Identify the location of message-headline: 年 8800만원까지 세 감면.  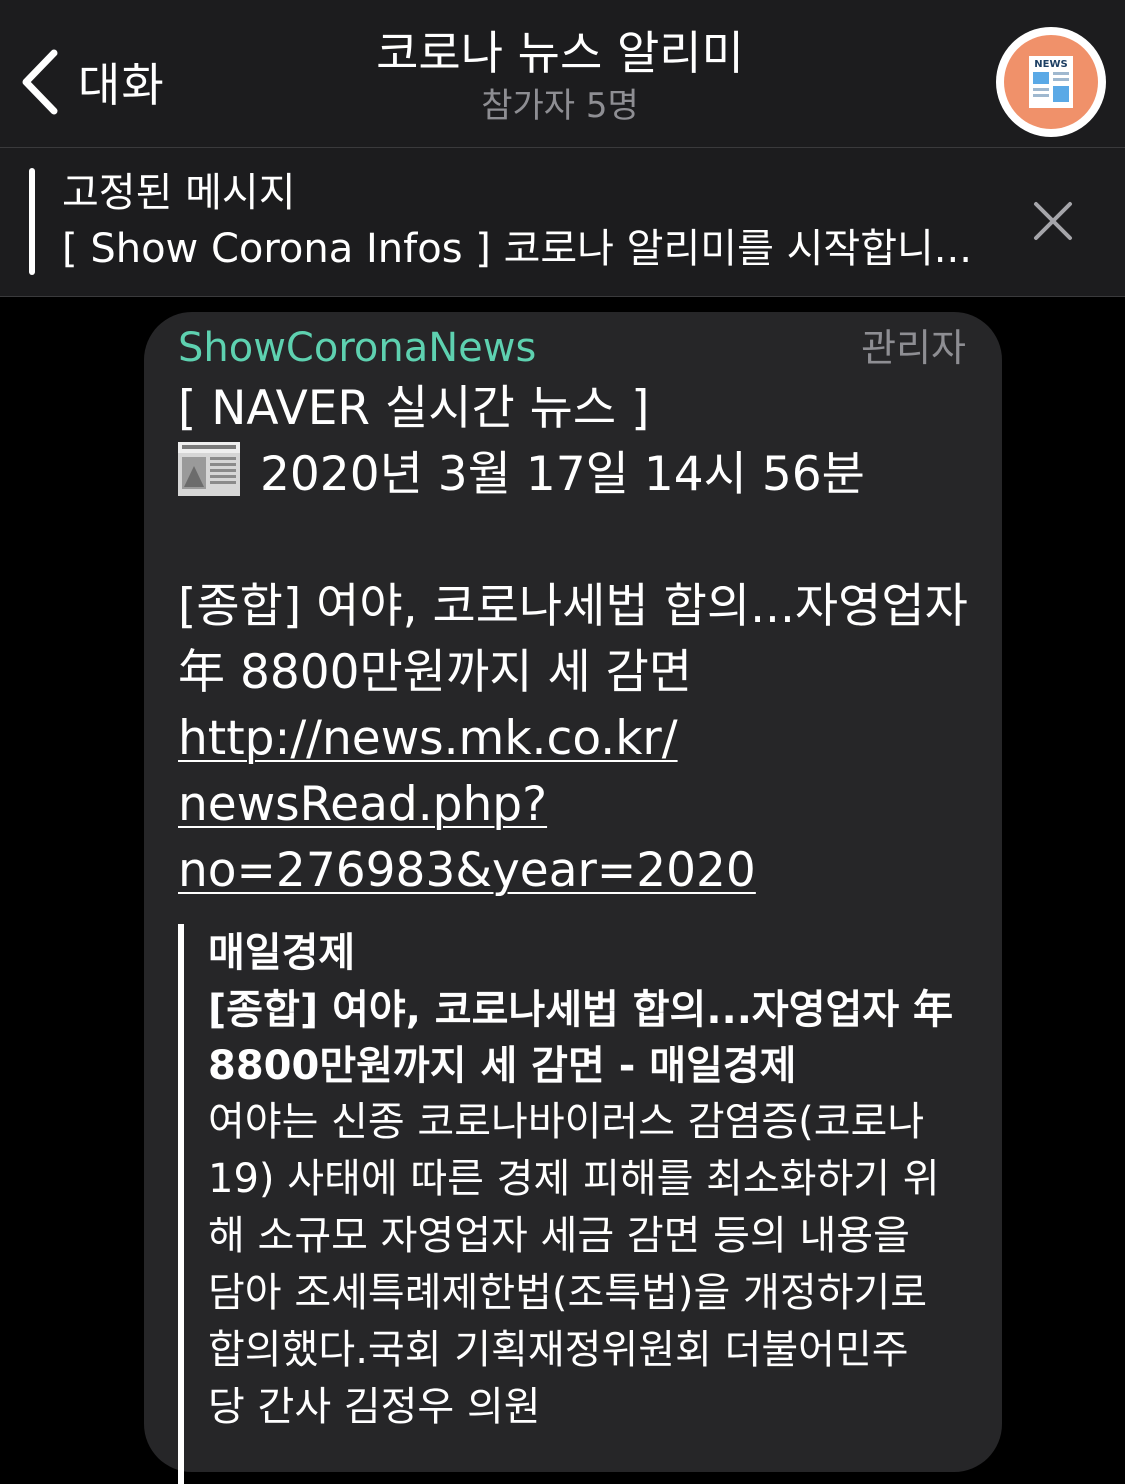
(435, 672).